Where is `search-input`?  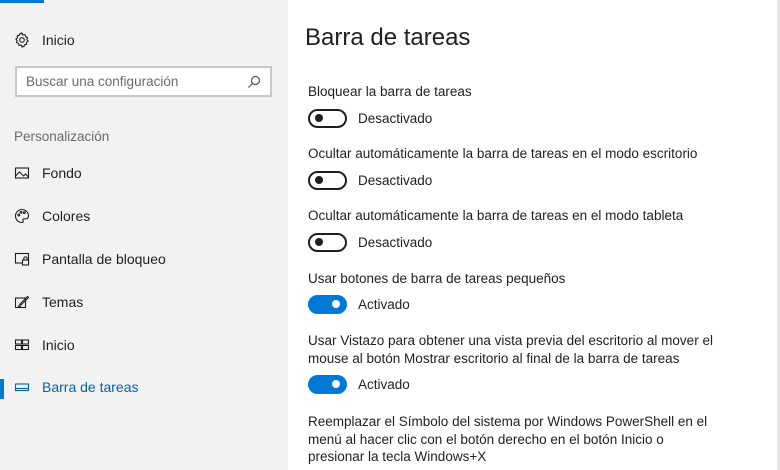 search-input is located at coordinates (131, 81).